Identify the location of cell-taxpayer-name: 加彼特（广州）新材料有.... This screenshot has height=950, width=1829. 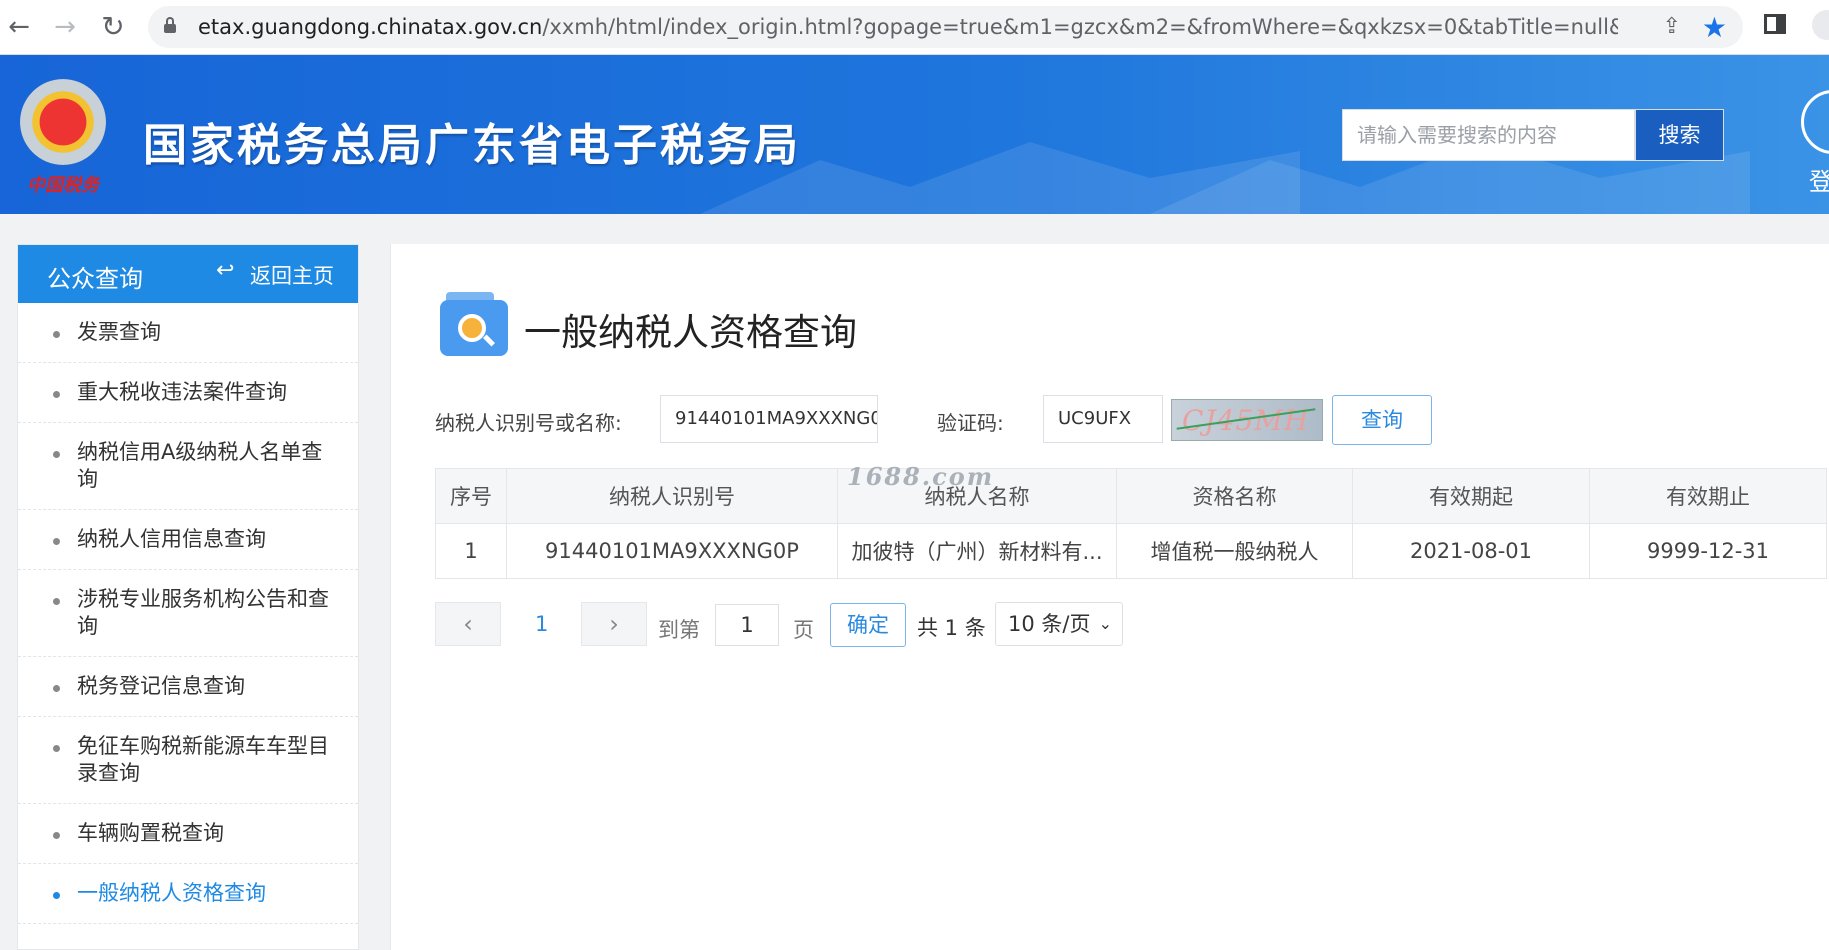
(977, 551).